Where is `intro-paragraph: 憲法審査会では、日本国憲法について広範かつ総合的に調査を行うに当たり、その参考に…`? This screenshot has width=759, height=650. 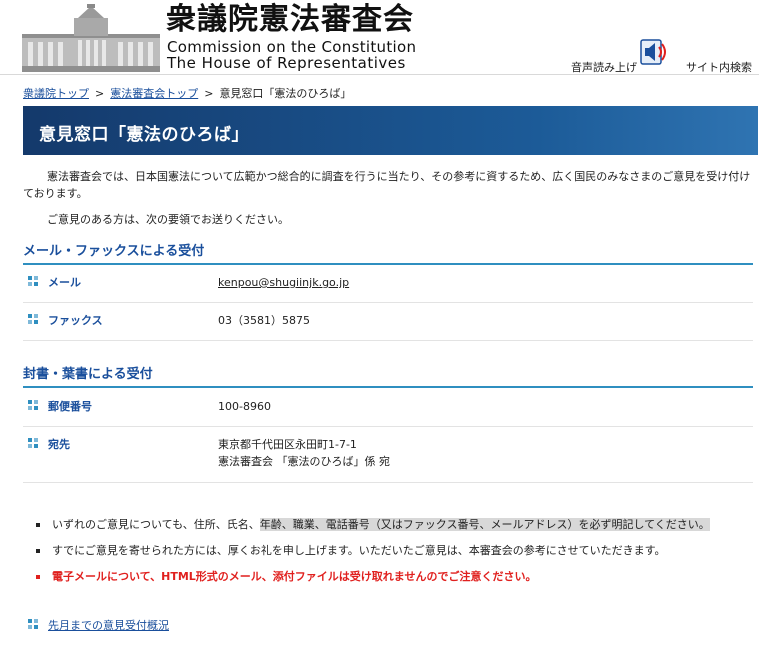
intro-paragraph: 憲法審査会では、日本国憲法について広範かつ総合的に調査を行うに当たり、その参考に… is located at coordinates (387, 185).